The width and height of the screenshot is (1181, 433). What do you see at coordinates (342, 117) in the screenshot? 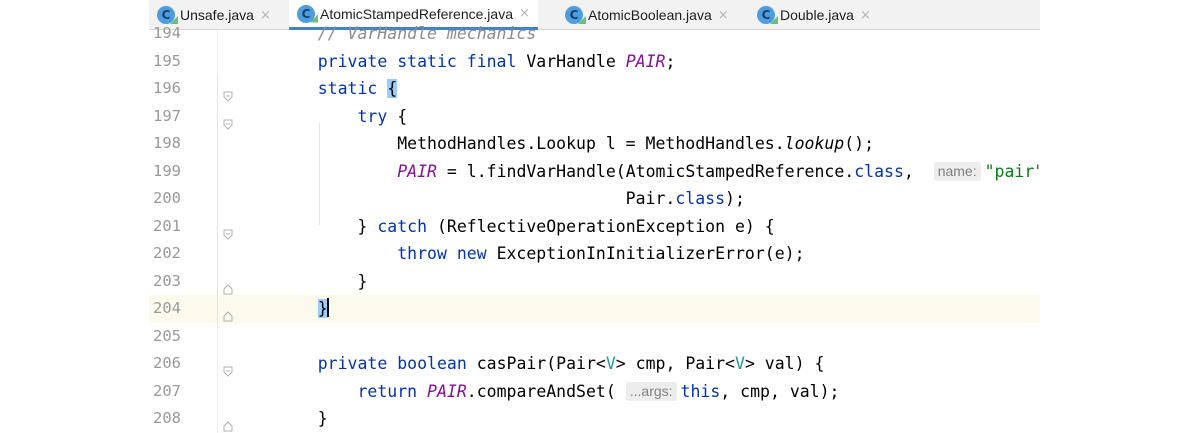
I see `code-text: try {` at bounding box center [342, 117].